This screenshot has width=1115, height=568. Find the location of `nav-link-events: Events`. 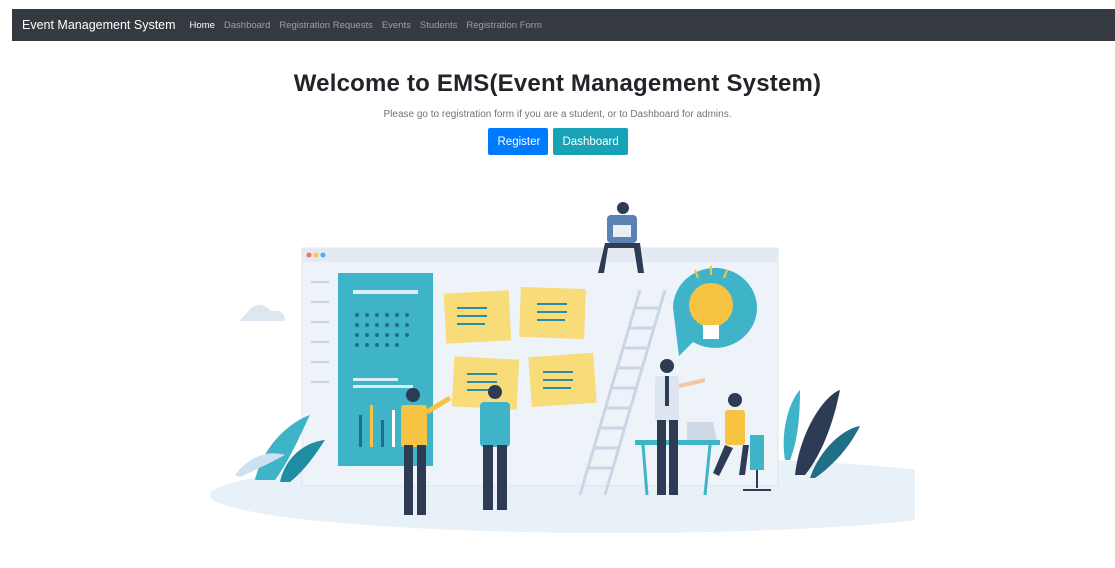

nav-link-events: Events is located at coordinates (396, 25).